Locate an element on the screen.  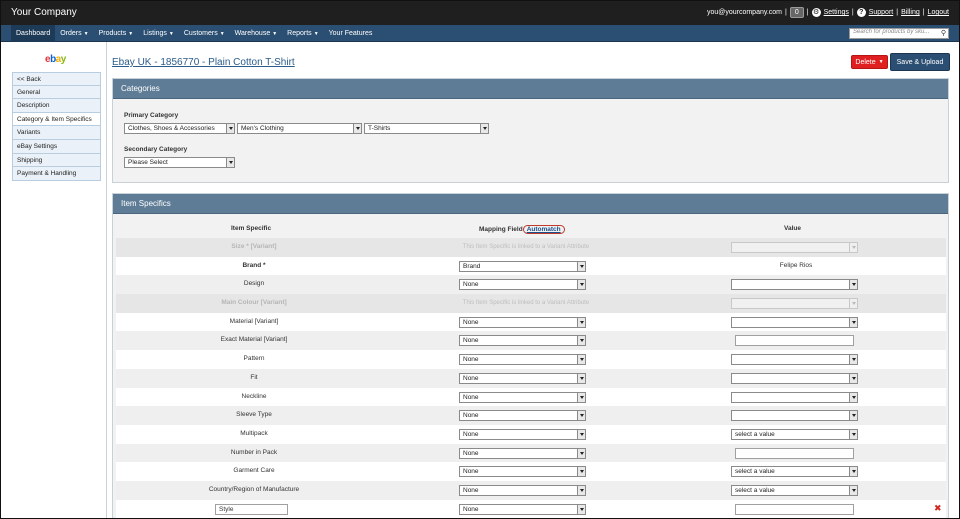
primary-category-select-2: Men's Clothing is located at coordinates (299, 128).